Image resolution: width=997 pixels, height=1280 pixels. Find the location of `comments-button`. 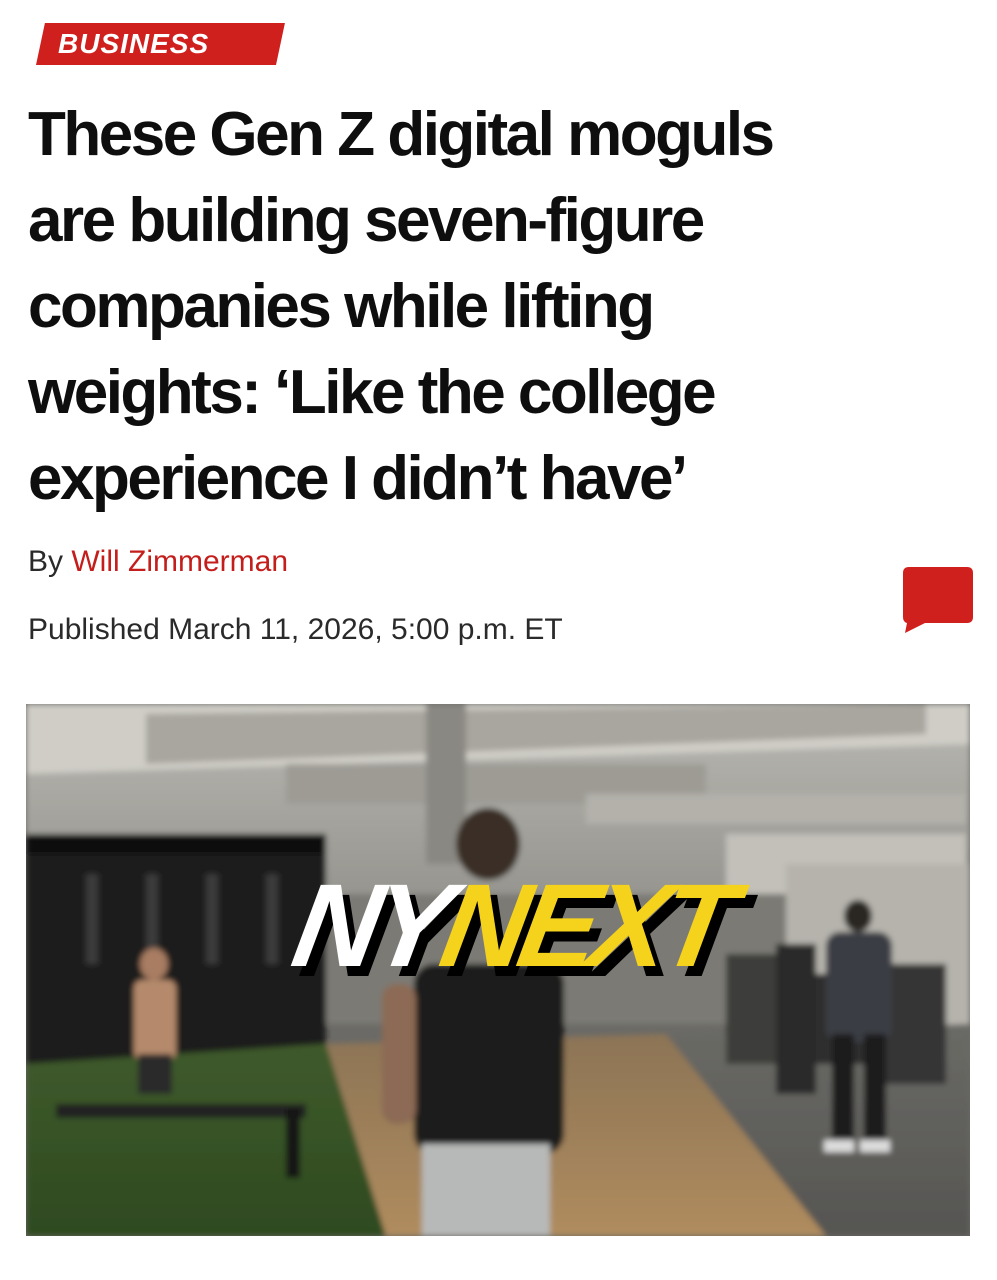

comments-button is located at coordinates (938, 601).